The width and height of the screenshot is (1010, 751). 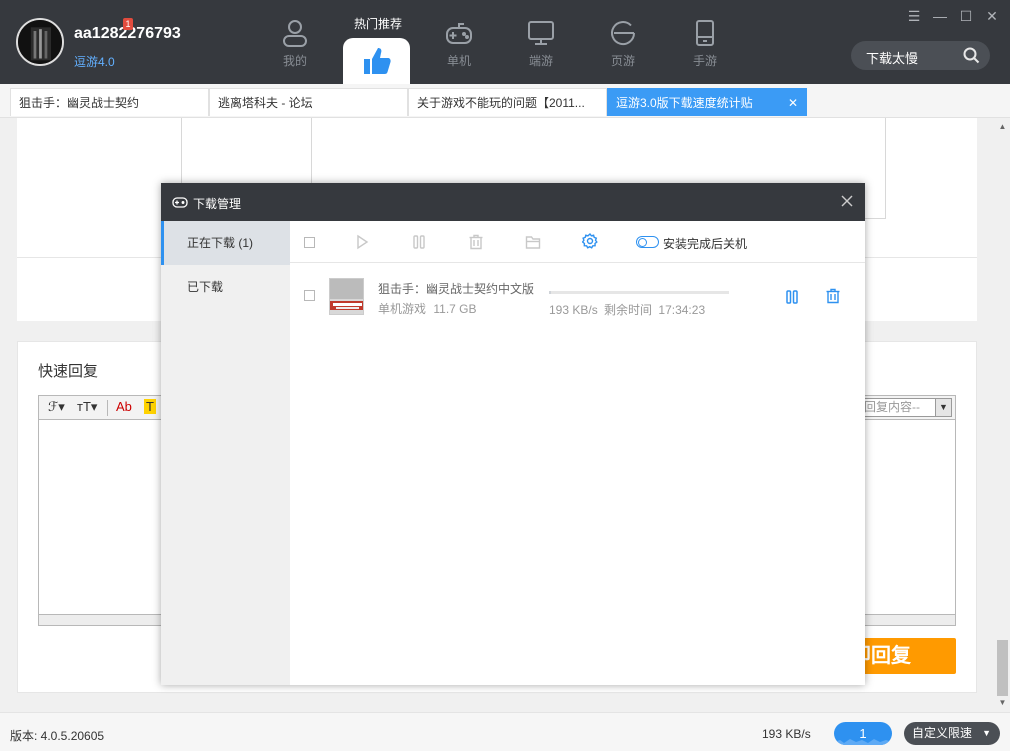 What do you see at coordinates (377, 61) in the screenshot?
I see `thumbs-up-icon` at bounding box center [377, 61].